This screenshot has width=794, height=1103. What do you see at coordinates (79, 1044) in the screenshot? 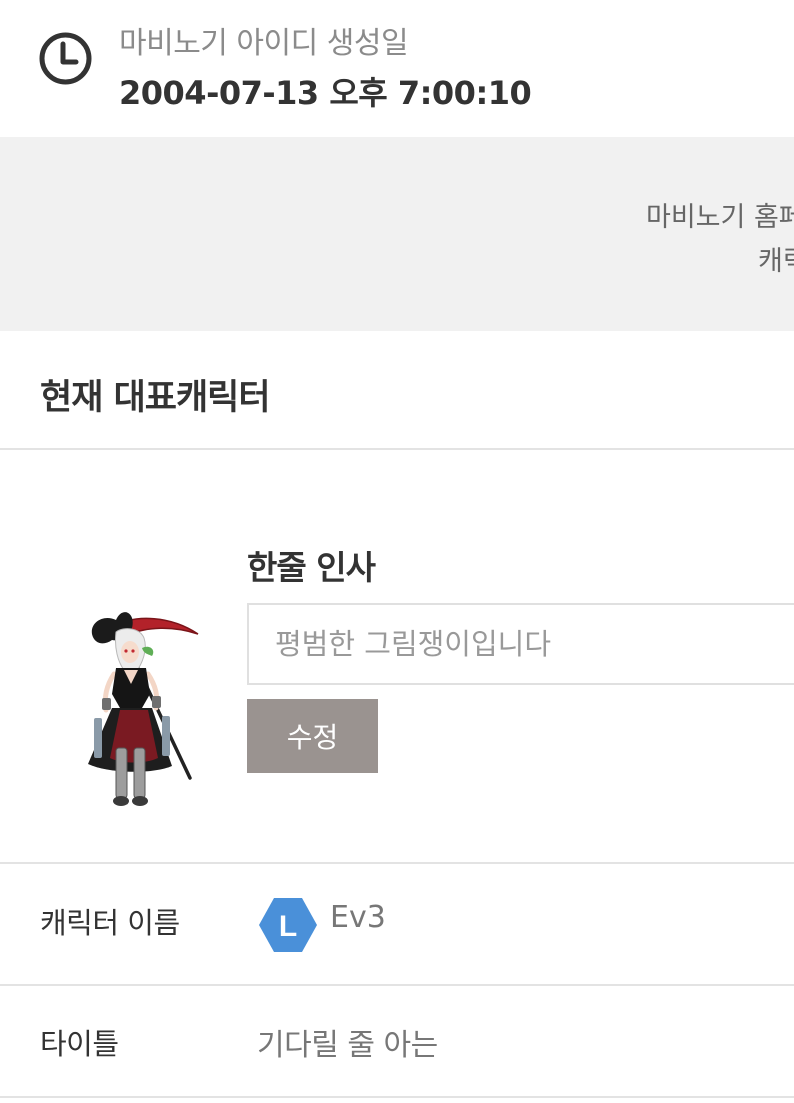
I see `character-title-label: 타이틀` at bounding box center [79, 1044].